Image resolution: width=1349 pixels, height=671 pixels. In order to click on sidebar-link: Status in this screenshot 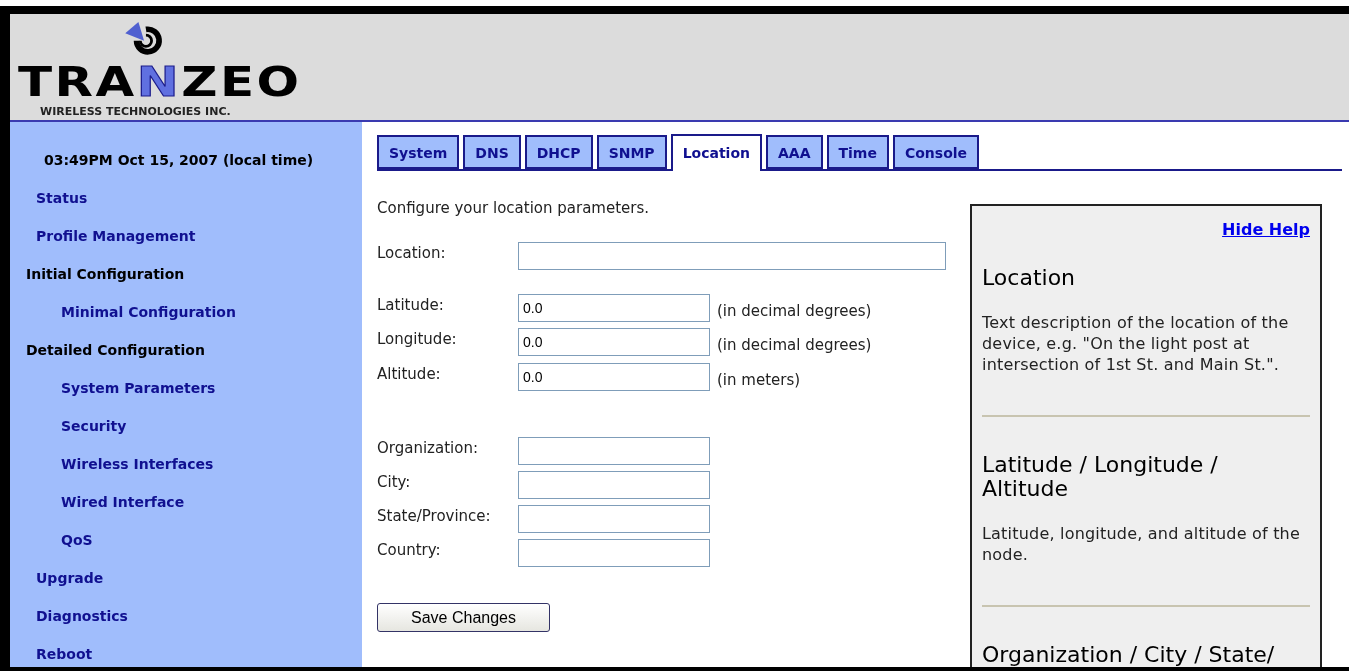, I will do `click(49, 207)`.